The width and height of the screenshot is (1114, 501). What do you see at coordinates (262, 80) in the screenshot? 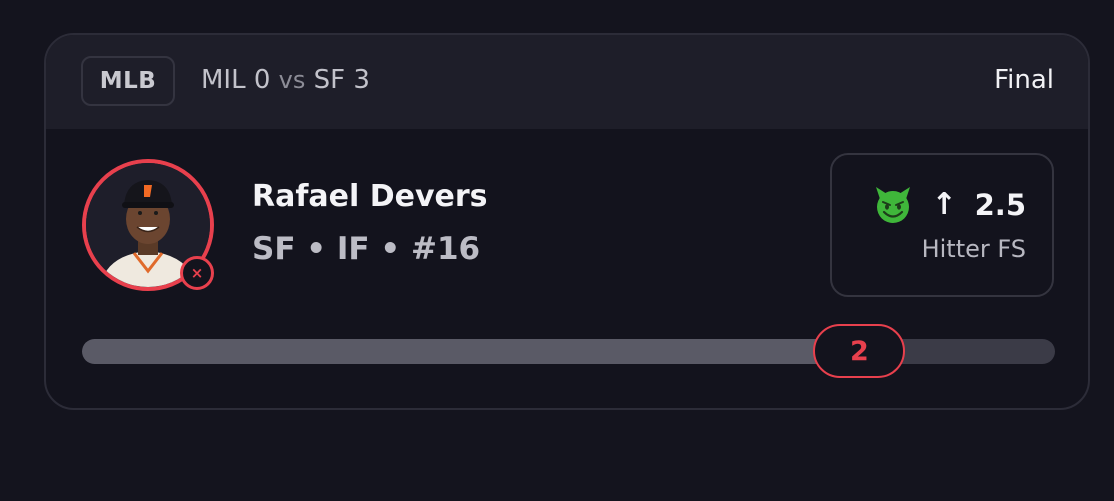
I see `away-score: 0` at bounding box center [262, 80].